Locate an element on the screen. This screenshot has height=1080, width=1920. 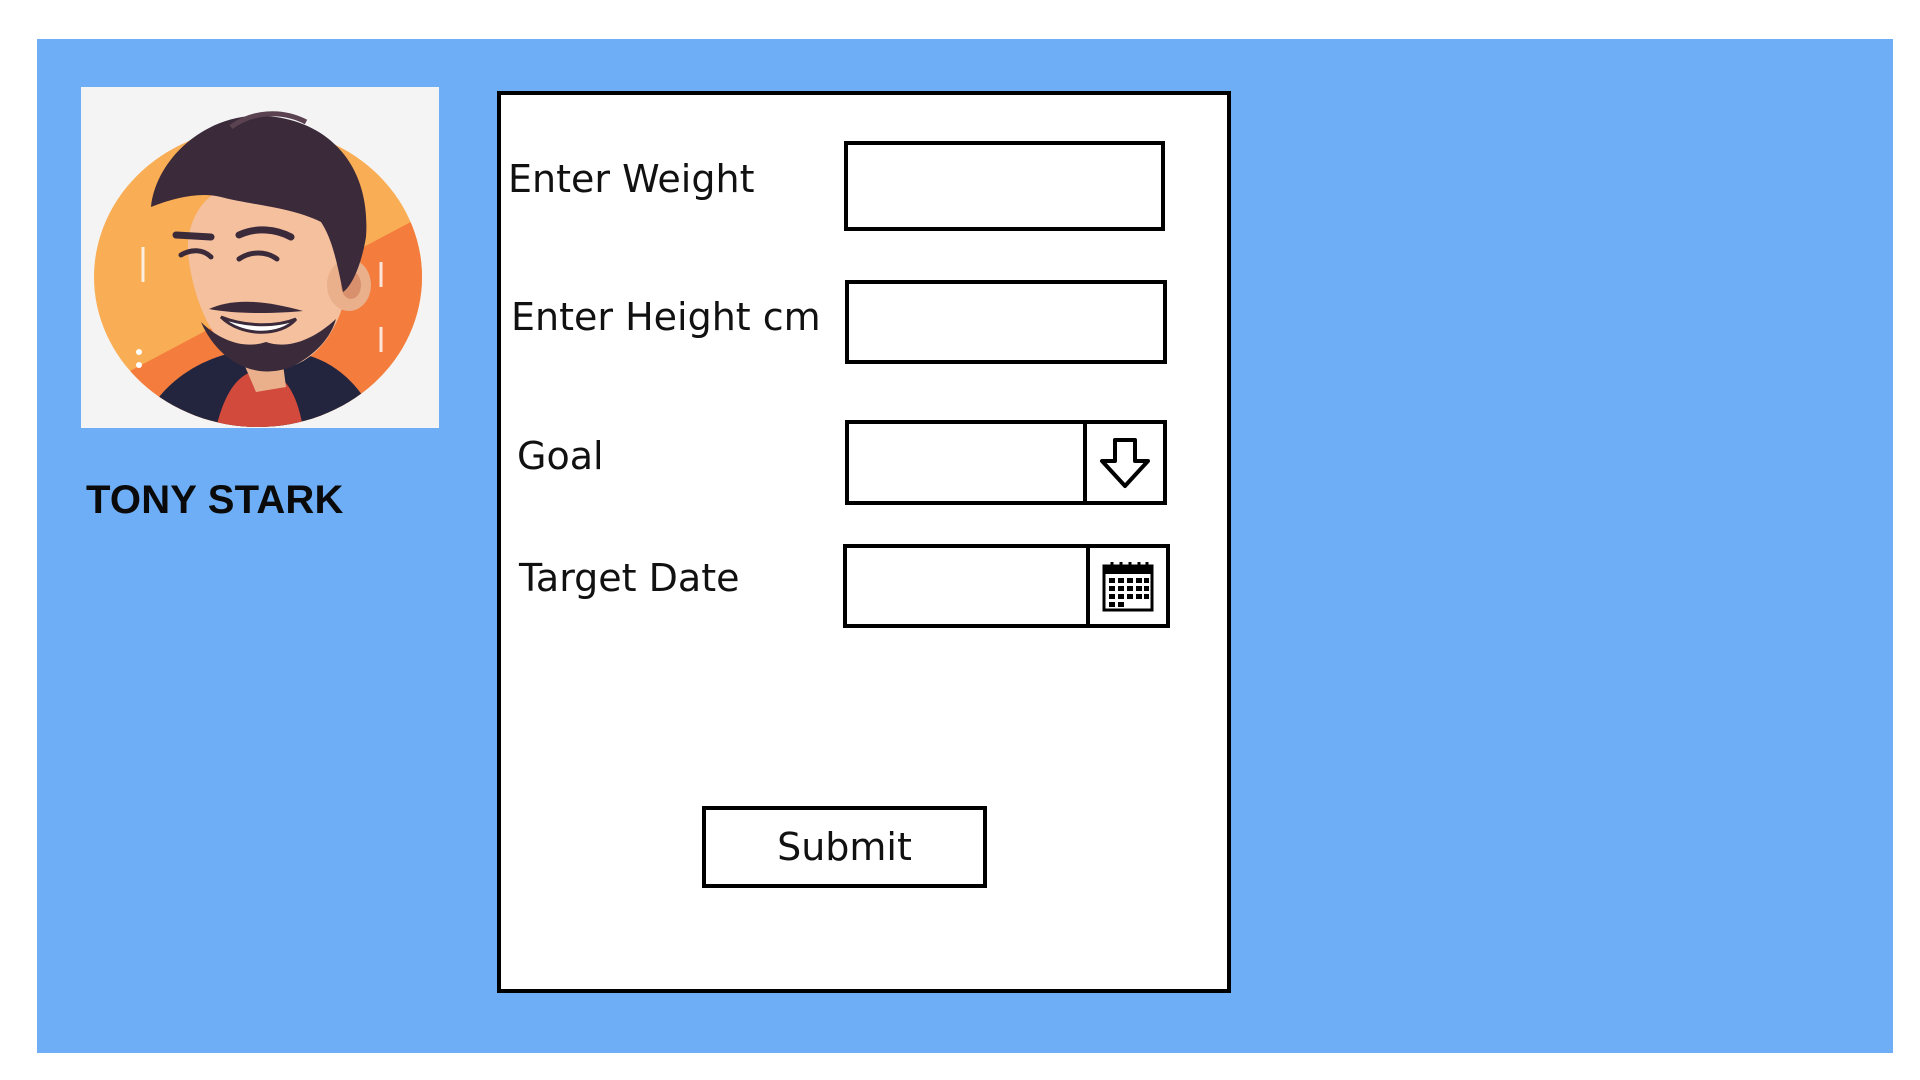
weight-label: Enter Weight is located at coordinates (631, 179).